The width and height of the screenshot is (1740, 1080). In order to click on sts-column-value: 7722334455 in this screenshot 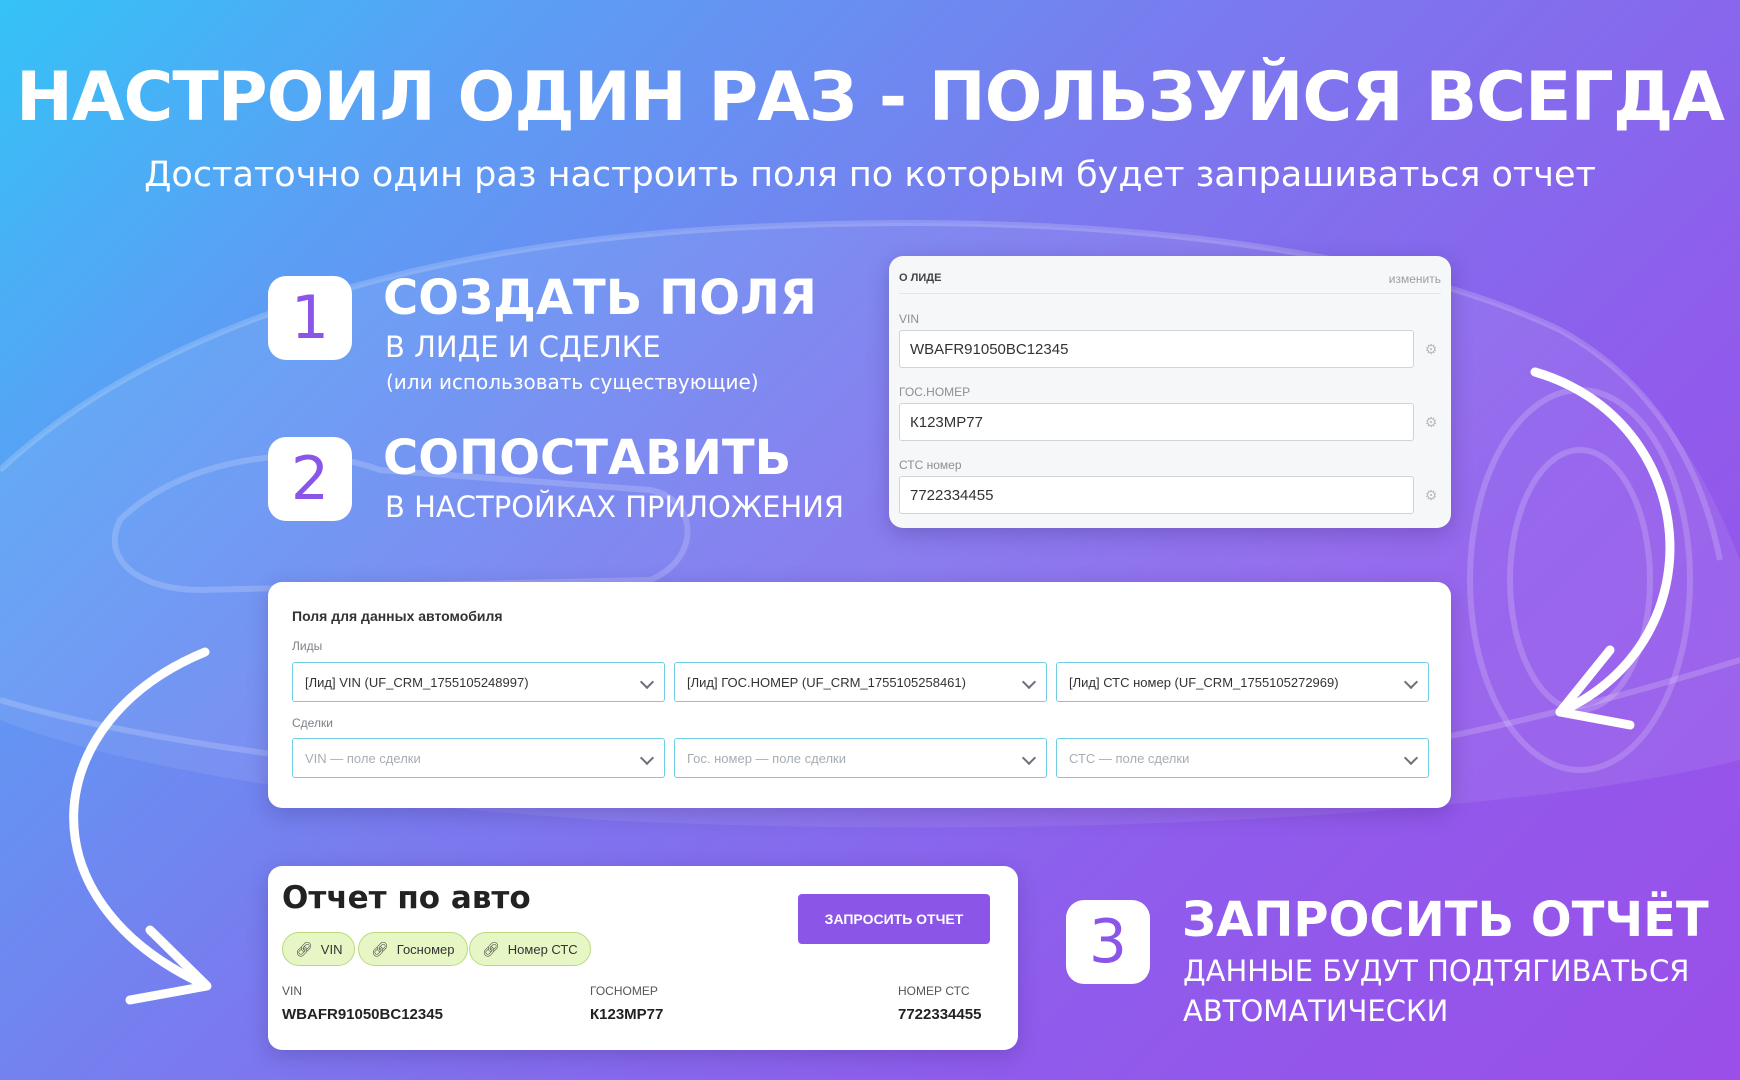, I will do `click(940, 1014)`.